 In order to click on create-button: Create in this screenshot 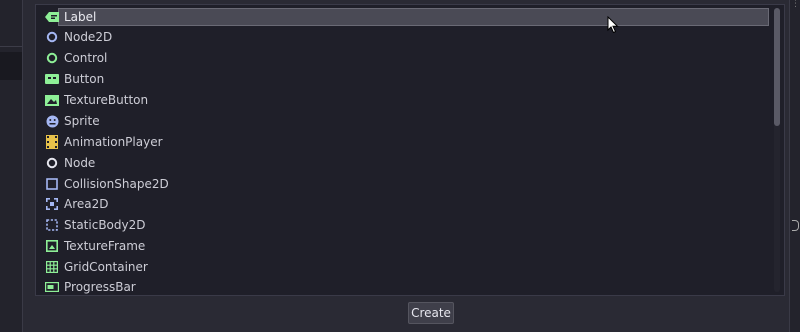, I will do `click(431, 313)`.